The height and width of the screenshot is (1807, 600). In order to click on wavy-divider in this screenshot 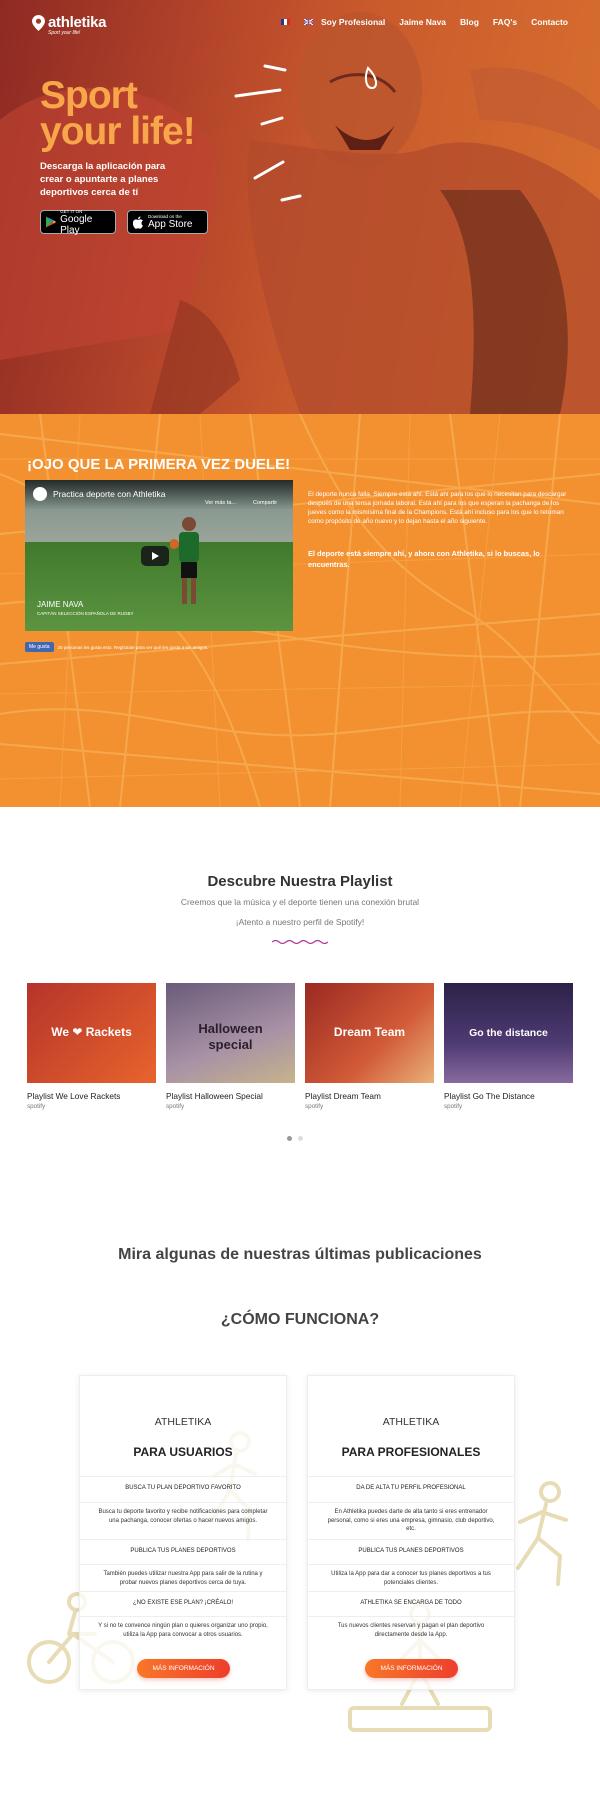, I will do `click(300, 942)`.